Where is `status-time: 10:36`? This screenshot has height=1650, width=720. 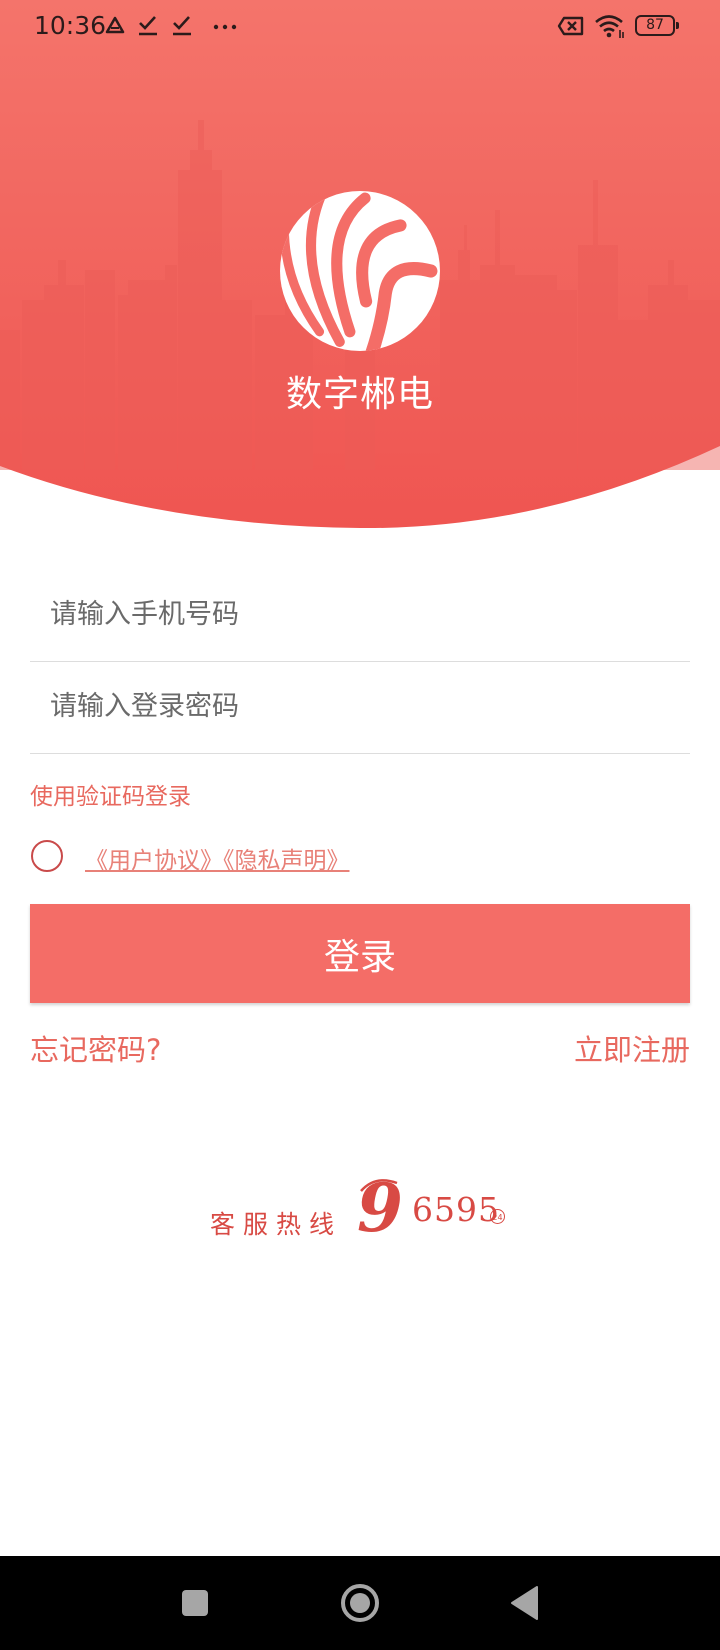 status-time: 10:36 is located at coordinates (70, 25).